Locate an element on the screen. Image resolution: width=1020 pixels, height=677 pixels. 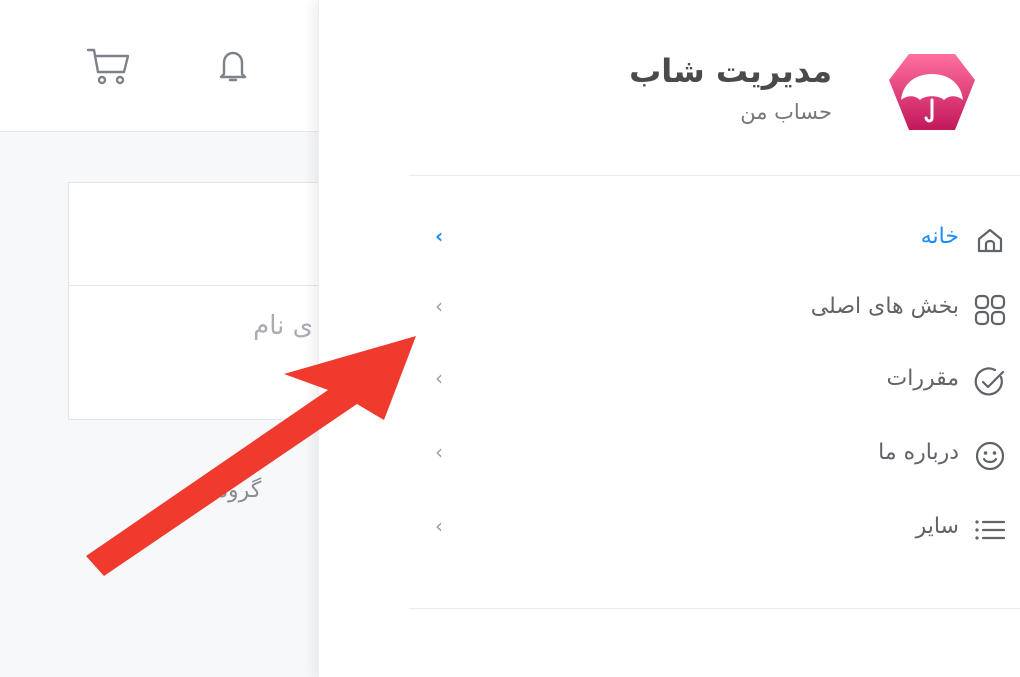
card-divider is located at coordinates (203, 285).